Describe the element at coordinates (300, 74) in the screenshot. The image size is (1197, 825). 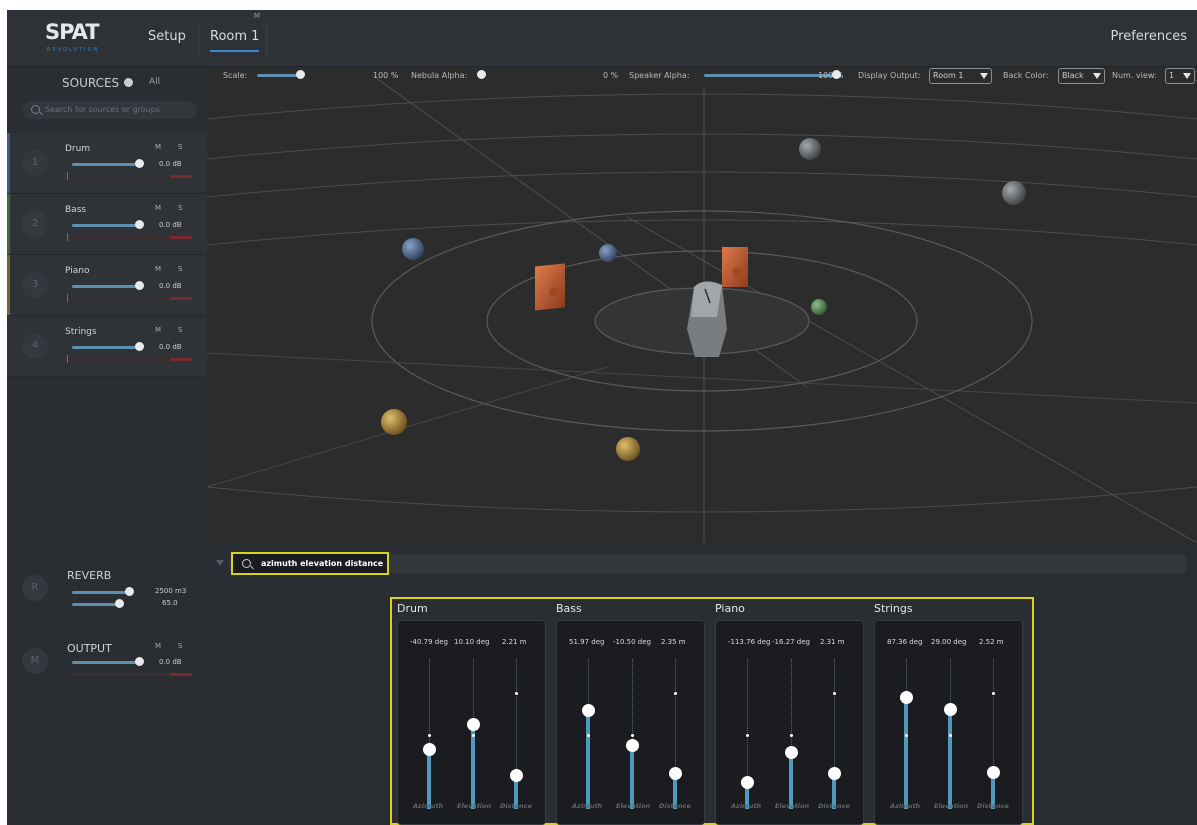
I see `scale-slider-knob` at that location.